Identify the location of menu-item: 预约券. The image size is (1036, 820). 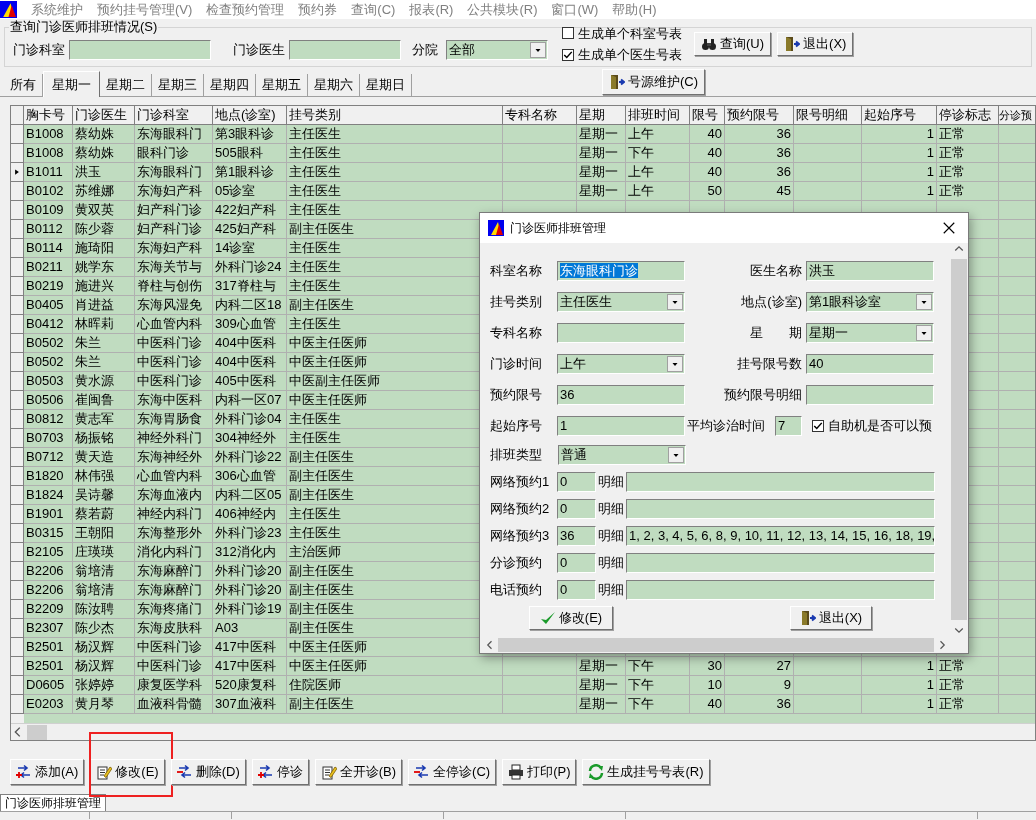
(318, 10).